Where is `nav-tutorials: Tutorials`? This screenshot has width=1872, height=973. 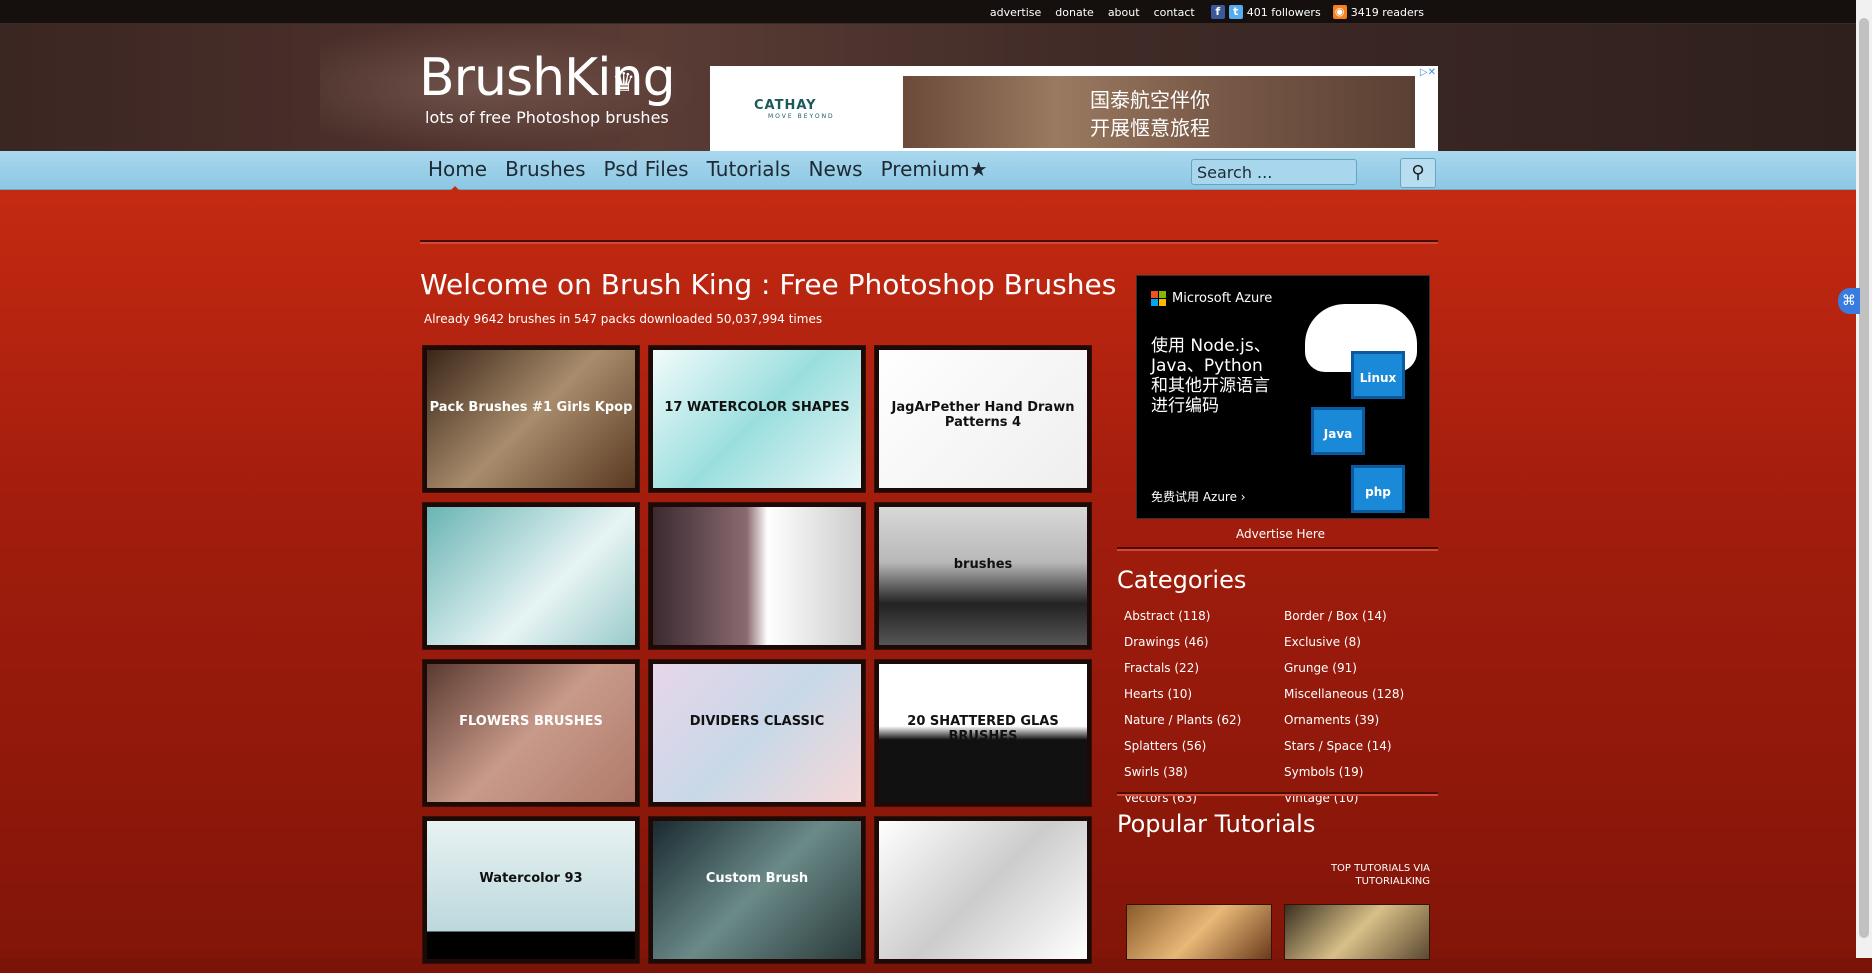 nav-tutorials: Tutorials is located at coordinates (749, 169).